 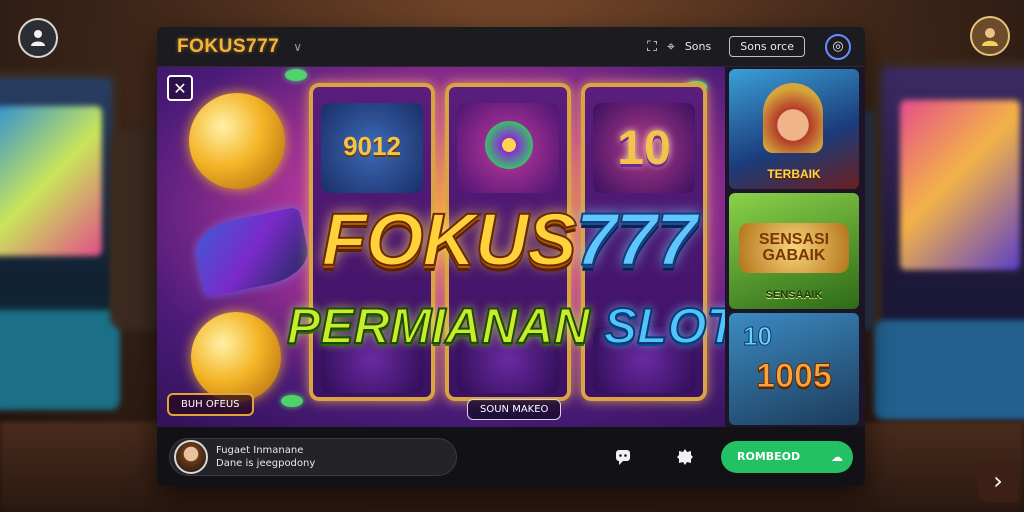 I want to click on bottom-icons, so click(x=654, y=457).